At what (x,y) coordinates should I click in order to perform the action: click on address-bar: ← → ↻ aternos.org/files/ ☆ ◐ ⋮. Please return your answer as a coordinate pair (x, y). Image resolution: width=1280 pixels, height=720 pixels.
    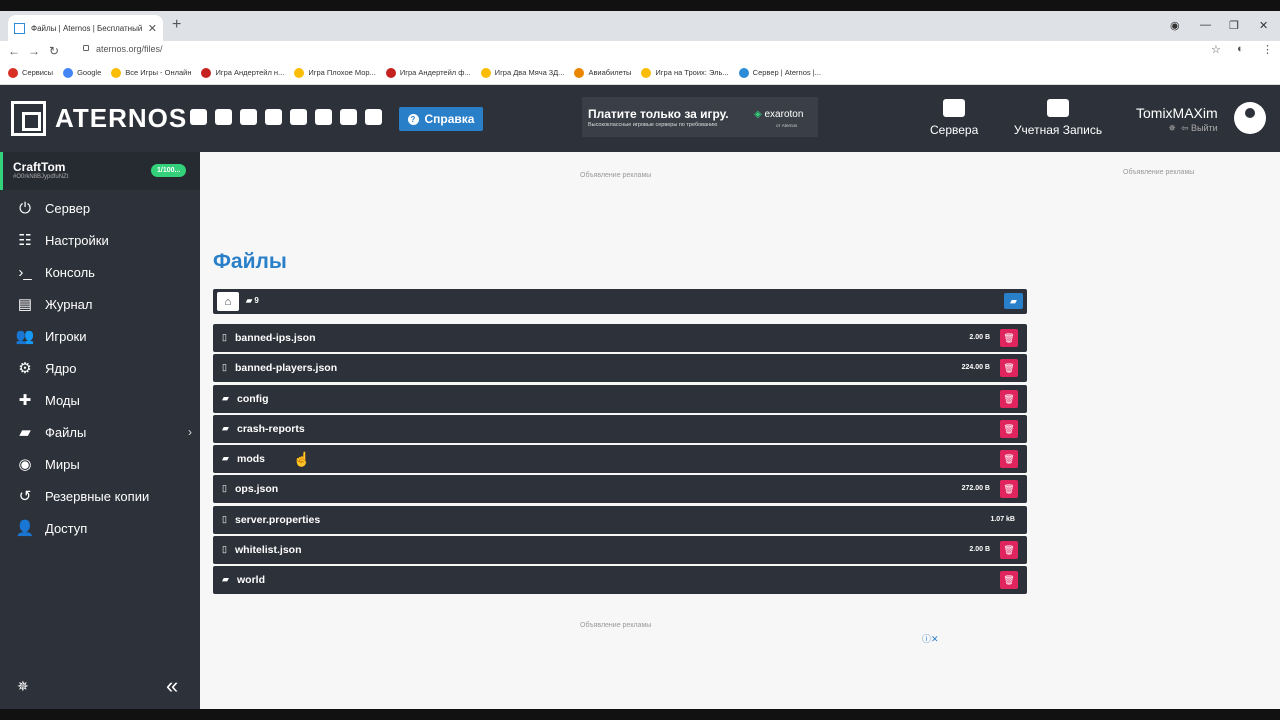
    Looking at the image, I should click on (640, 51).